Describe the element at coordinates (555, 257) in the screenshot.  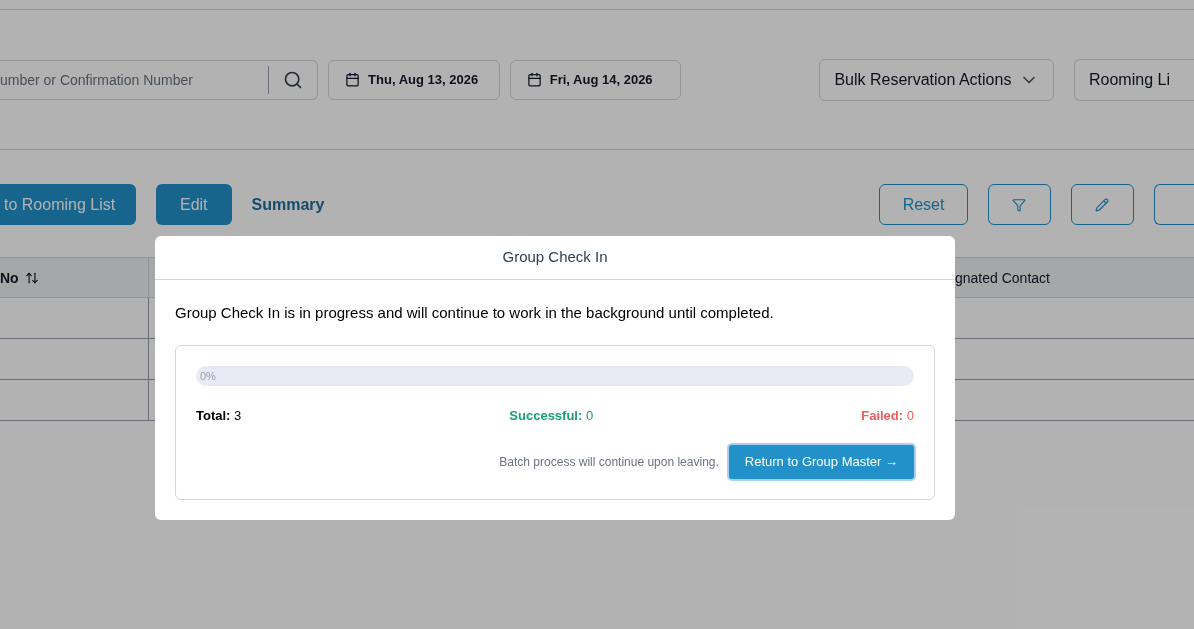
I see `dialog-title: Group Check In` at that location.